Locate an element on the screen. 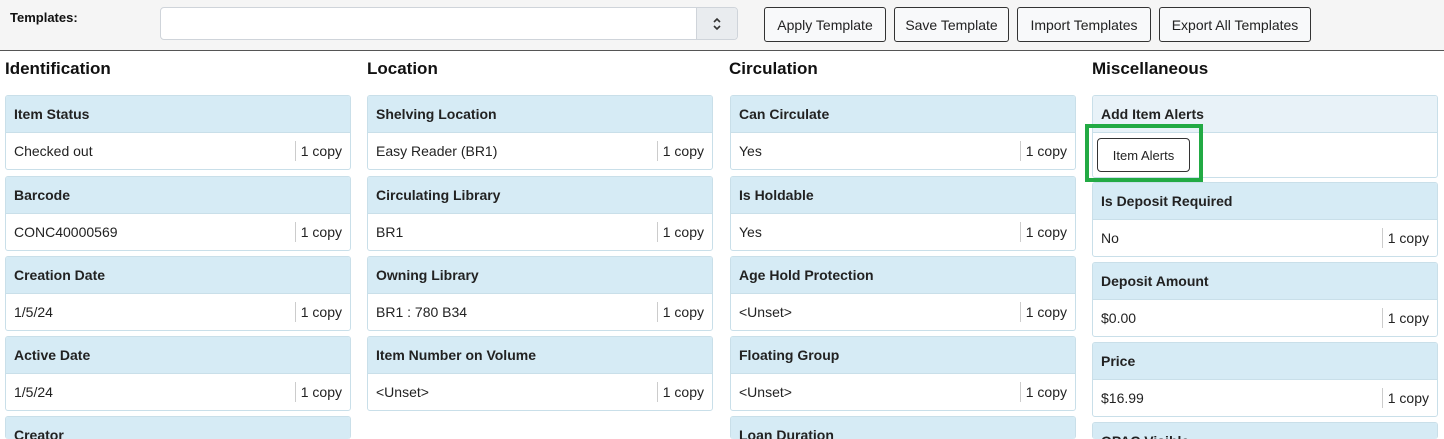 This screenshot has height=439, width=1444. templates-label: Templates: is located at coordinates (44, 17).